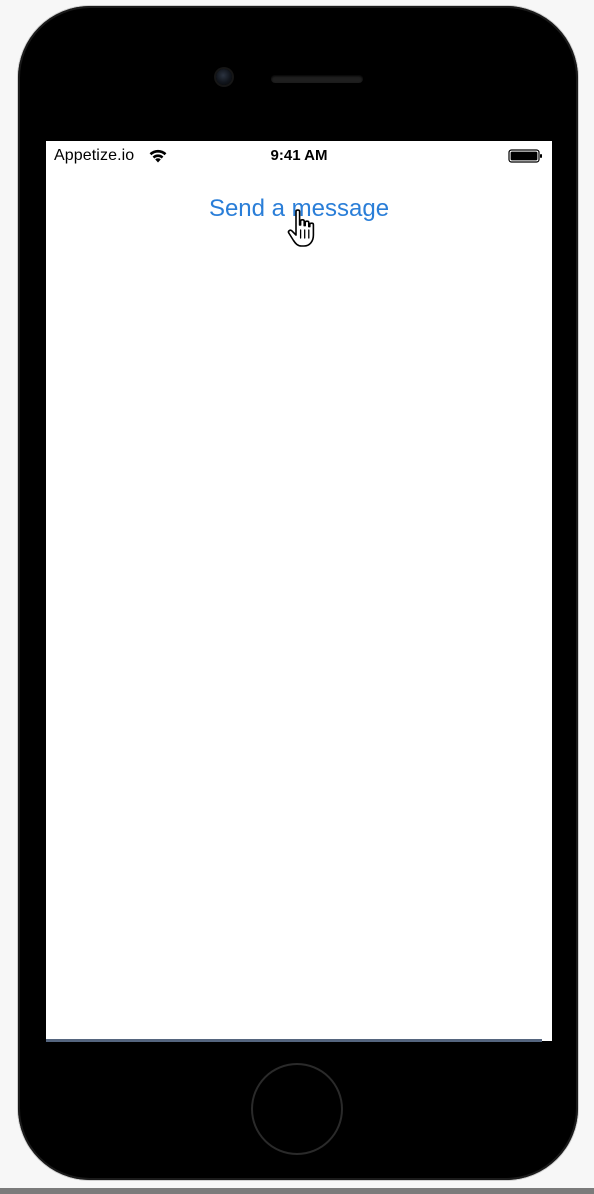 Image resolution: width=594 pixels, height=1194 pixels. I want to click on home-button, so click(297, 1109).